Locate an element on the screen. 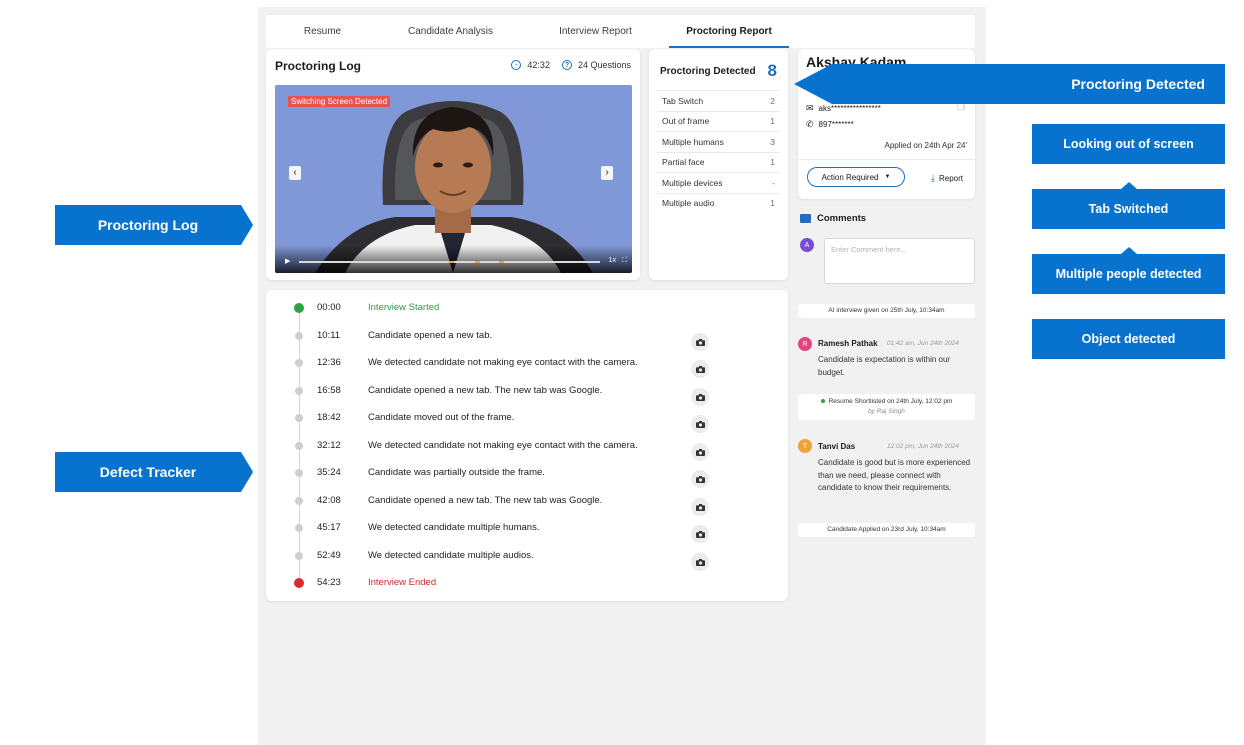 The image size is (1244, 745). comments-title: Comments is located at coordinates (842, 218).